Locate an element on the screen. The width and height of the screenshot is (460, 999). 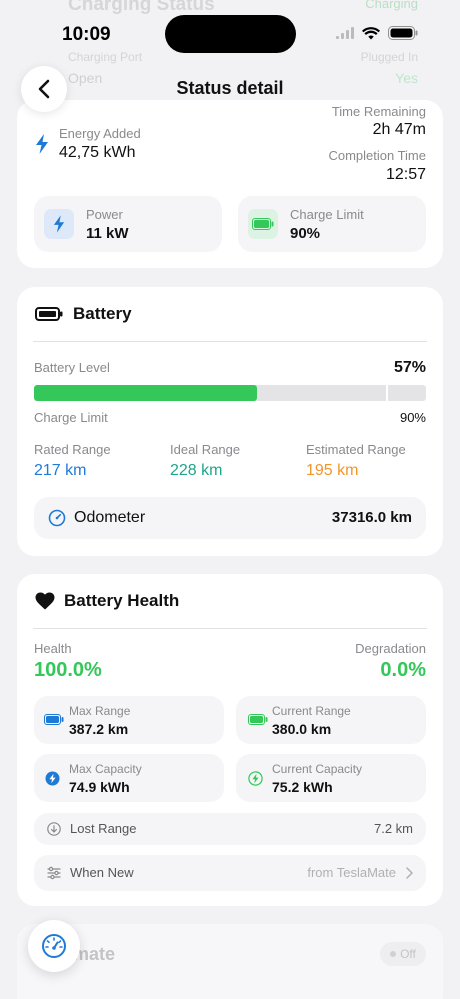
lost-range-row: Lost Range 7.2 km is located at coordinates (230, 829).